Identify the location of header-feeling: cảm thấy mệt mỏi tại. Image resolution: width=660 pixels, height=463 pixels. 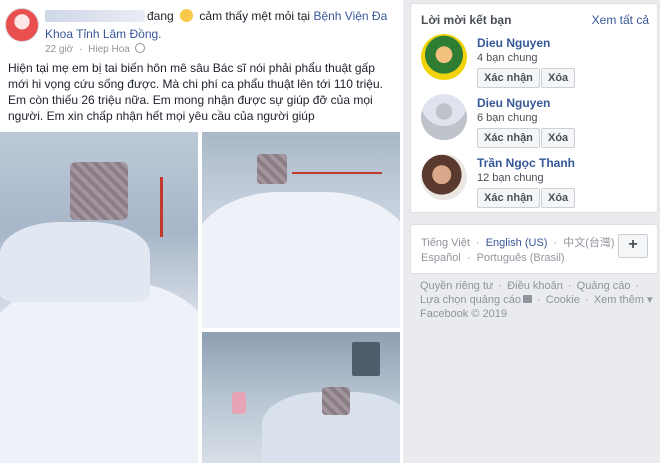
(255, 16).